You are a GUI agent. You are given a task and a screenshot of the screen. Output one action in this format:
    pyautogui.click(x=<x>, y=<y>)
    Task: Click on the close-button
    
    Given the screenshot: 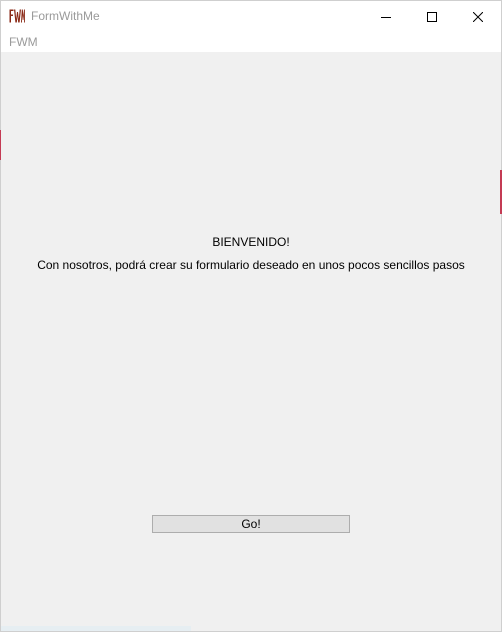 What is the action you would take?
    pyautogui.click(x=478, y=16)
    